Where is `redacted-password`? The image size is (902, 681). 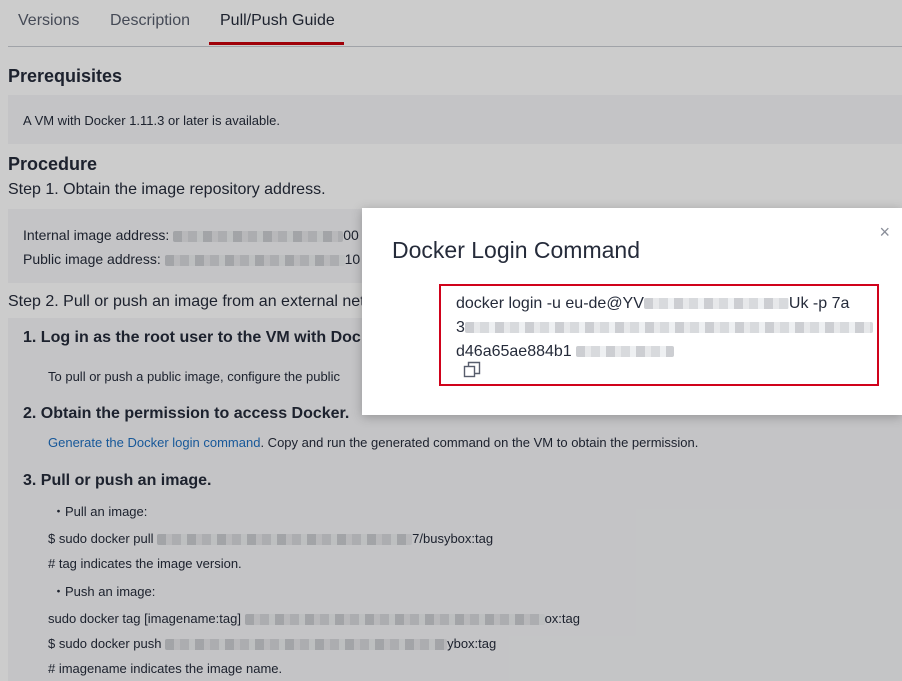
redacted-password is located at coordinates (668, 328).